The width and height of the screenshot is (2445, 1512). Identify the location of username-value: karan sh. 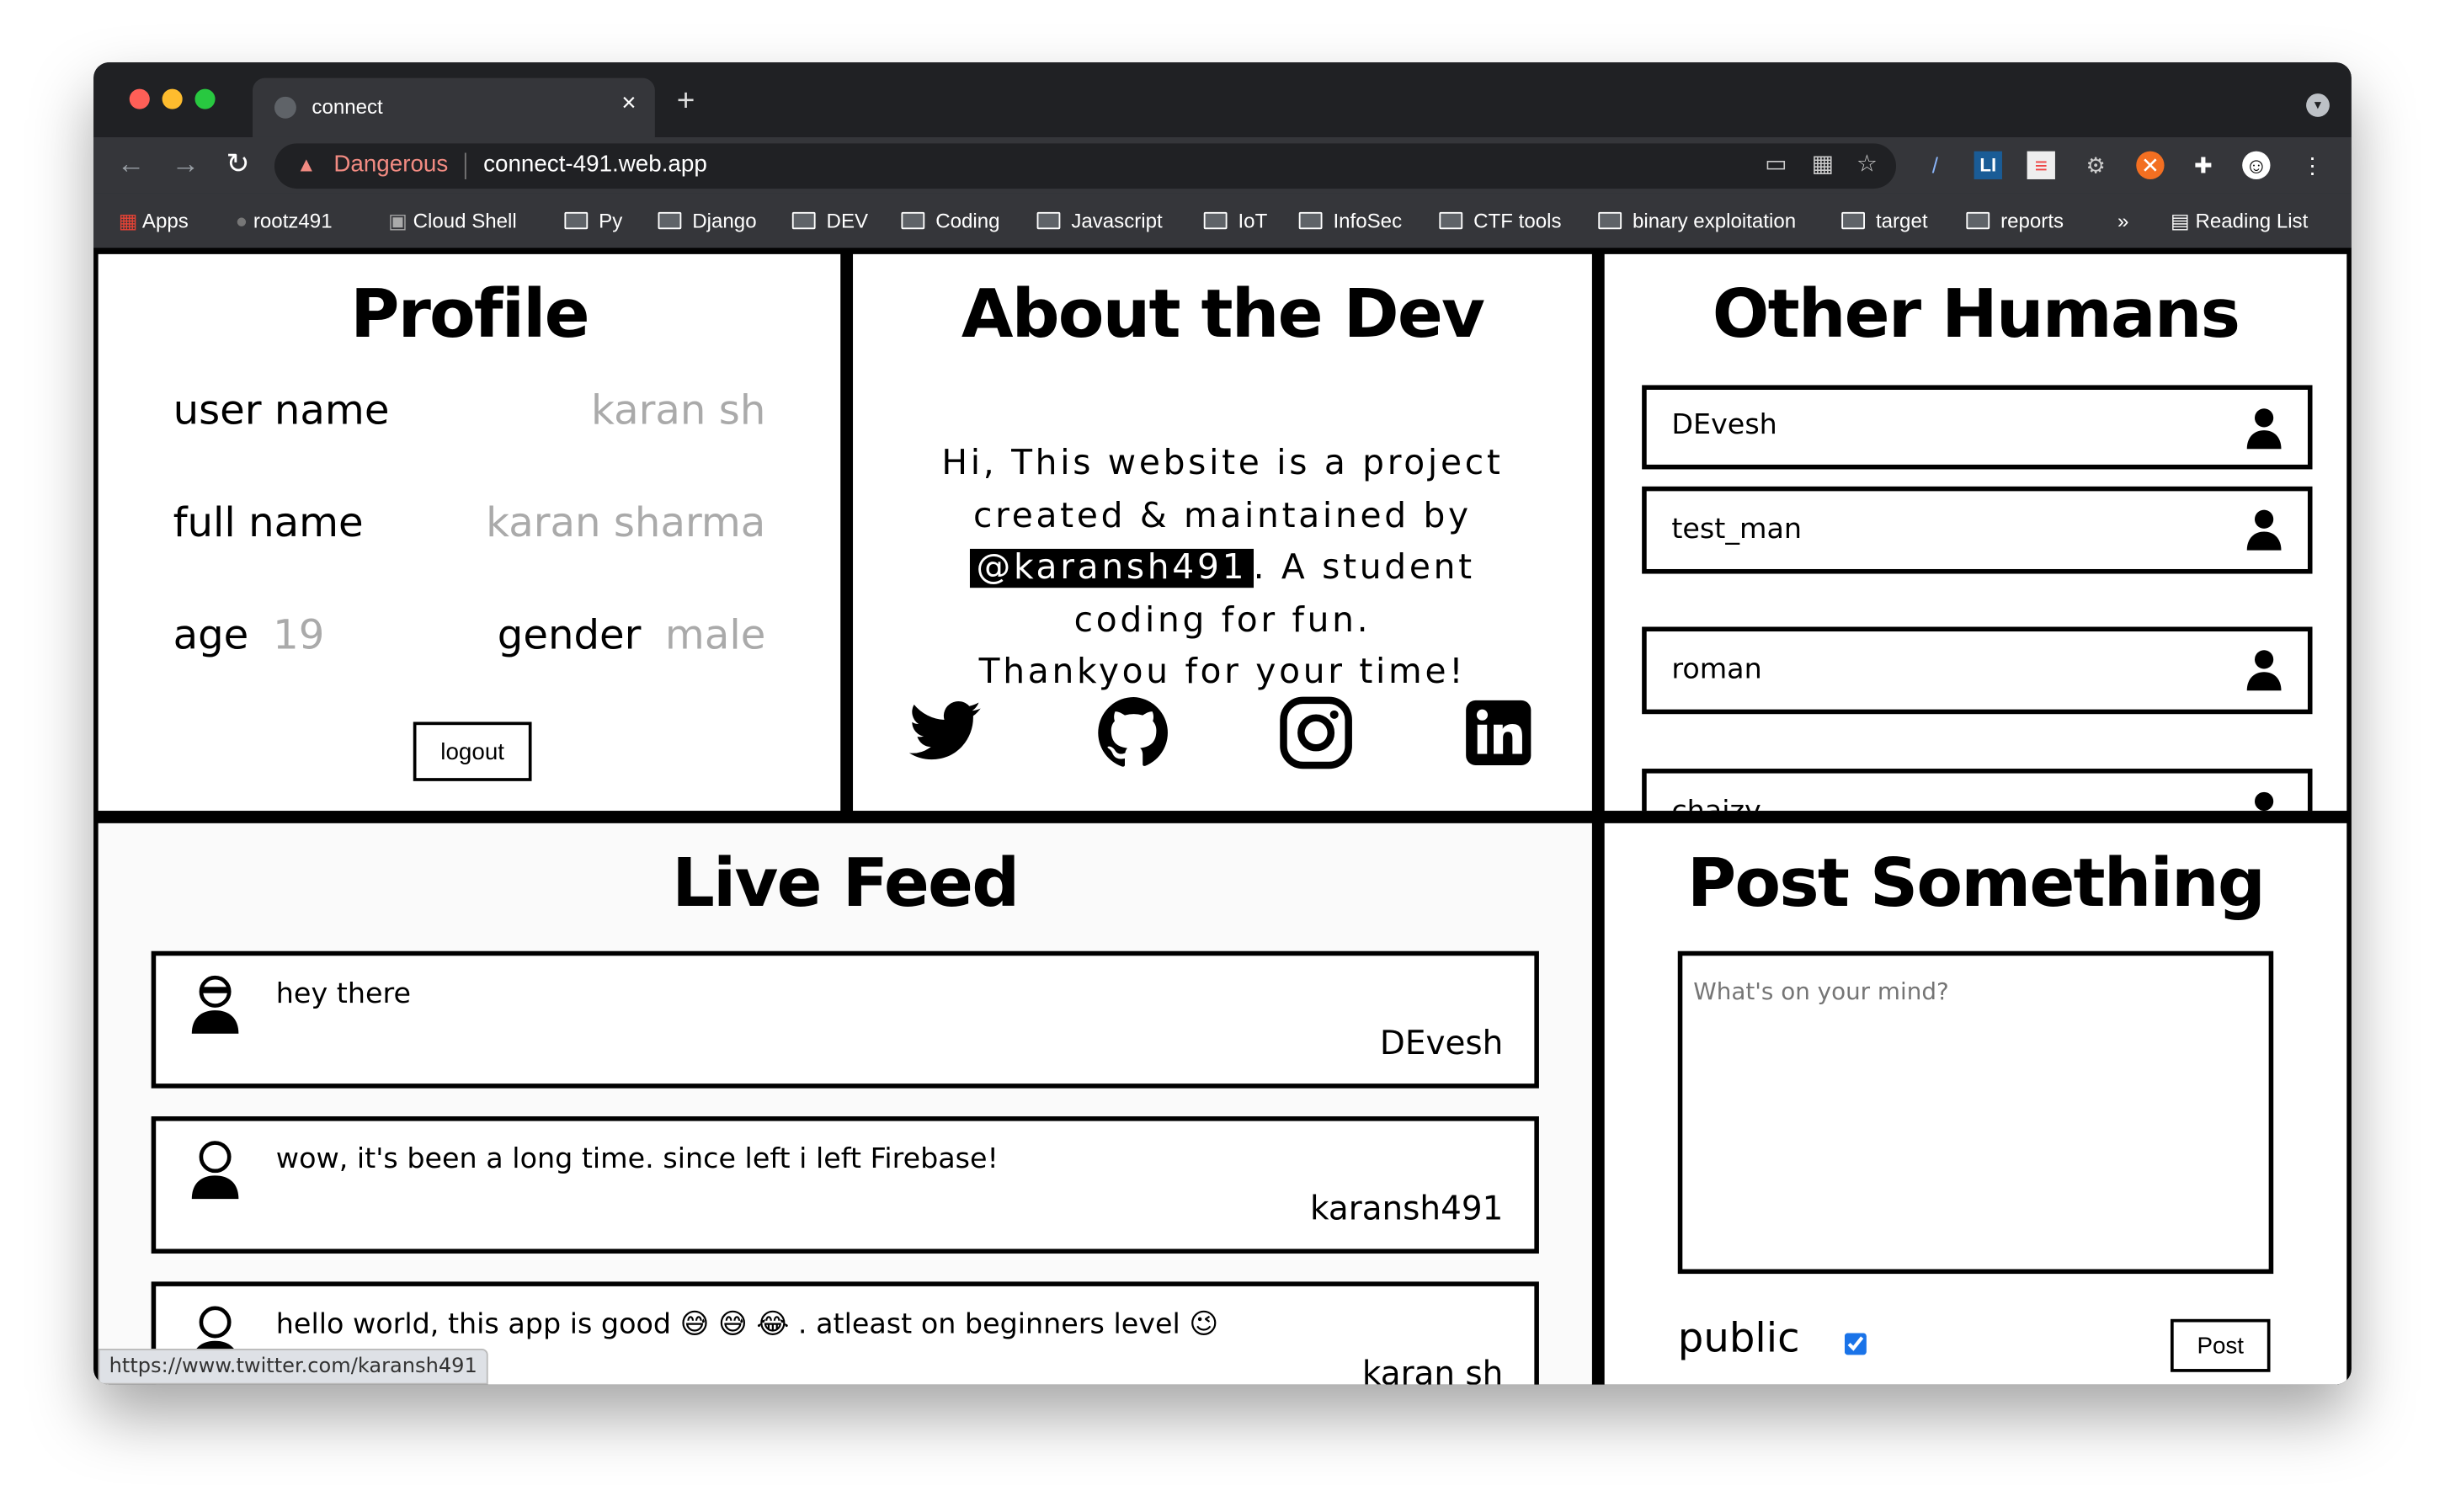
(678, 411).